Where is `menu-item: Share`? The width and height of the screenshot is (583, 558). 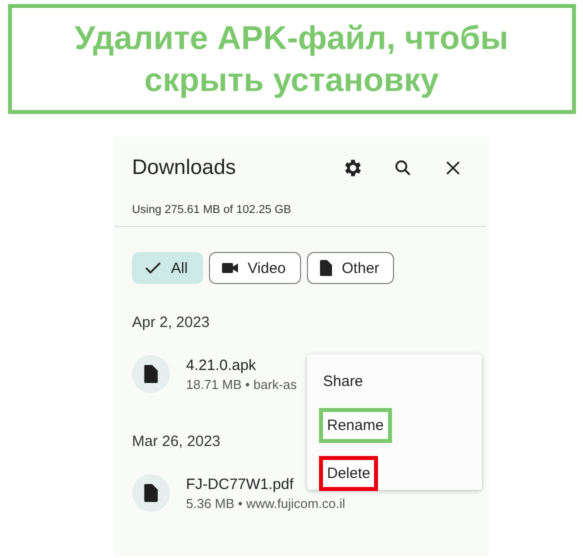 menu-item: Share is located at coordinates (343, 381).